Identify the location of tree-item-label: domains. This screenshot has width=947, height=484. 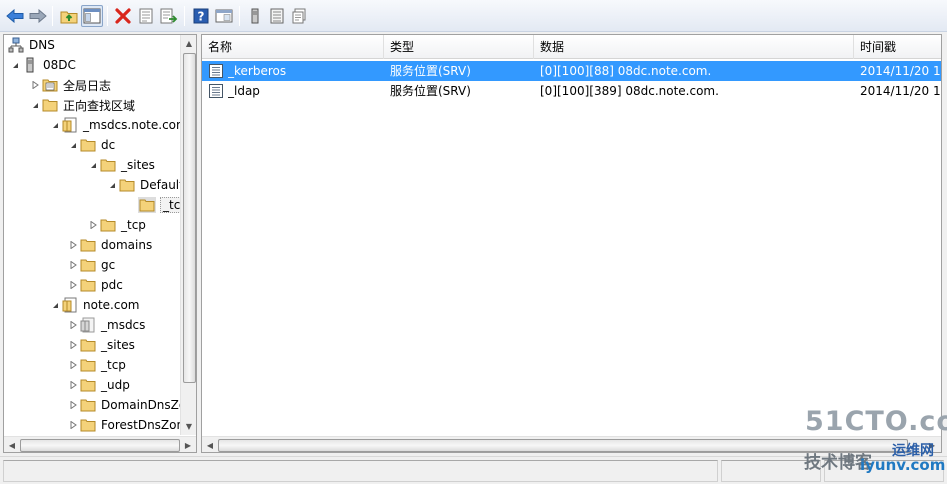
(127, 245).